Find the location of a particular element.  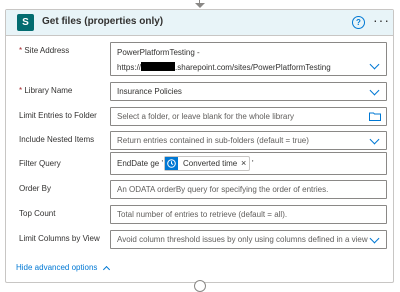

hide-advanced-options-link: Hide advanced options is located at coordinates (56, 267).